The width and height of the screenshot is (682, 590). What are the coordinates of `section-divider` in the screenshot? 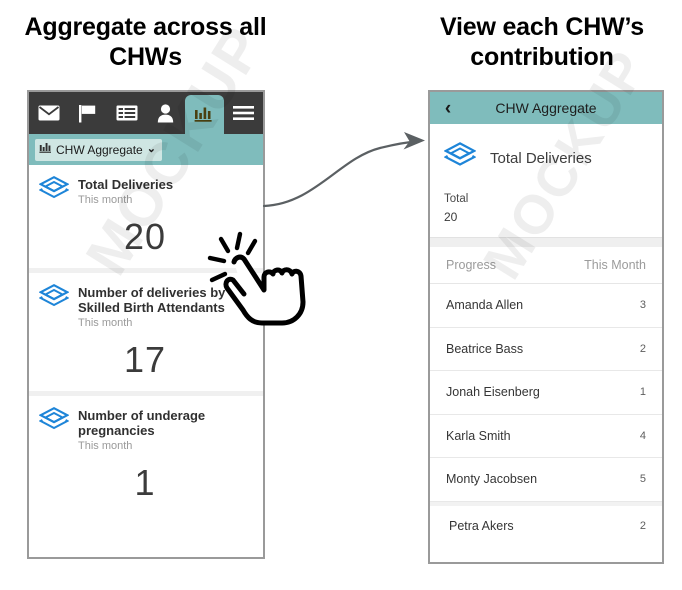 It's located at (546, 242).